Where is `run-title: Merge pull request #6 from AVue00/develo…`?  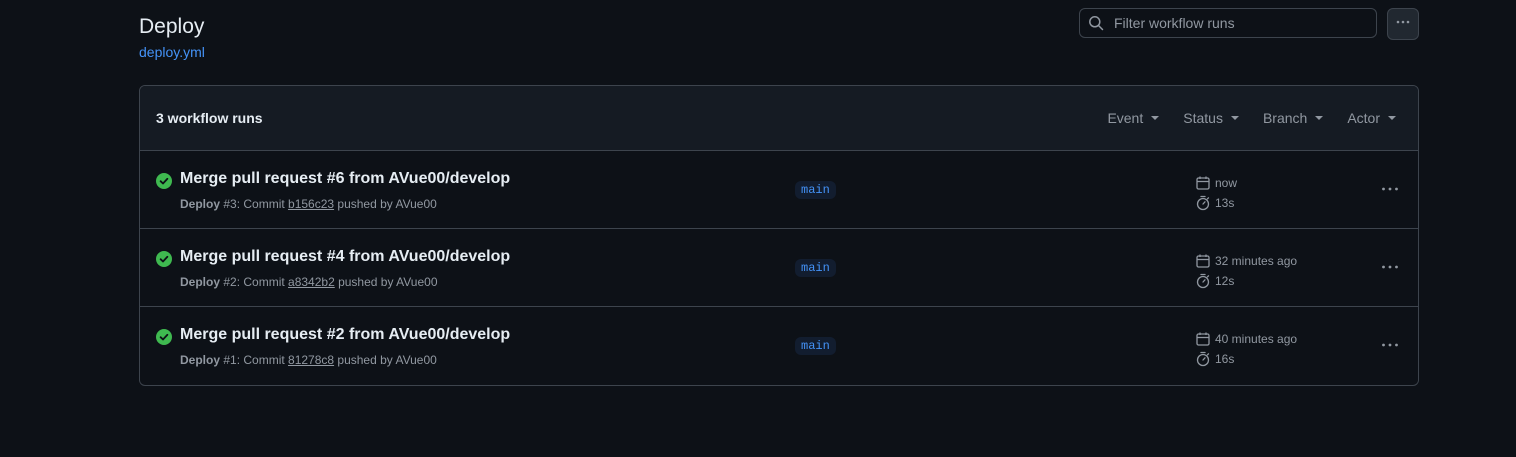
run-title: Merge pull request #6 from AVue00/develo… is located at coordinates (345, 179).